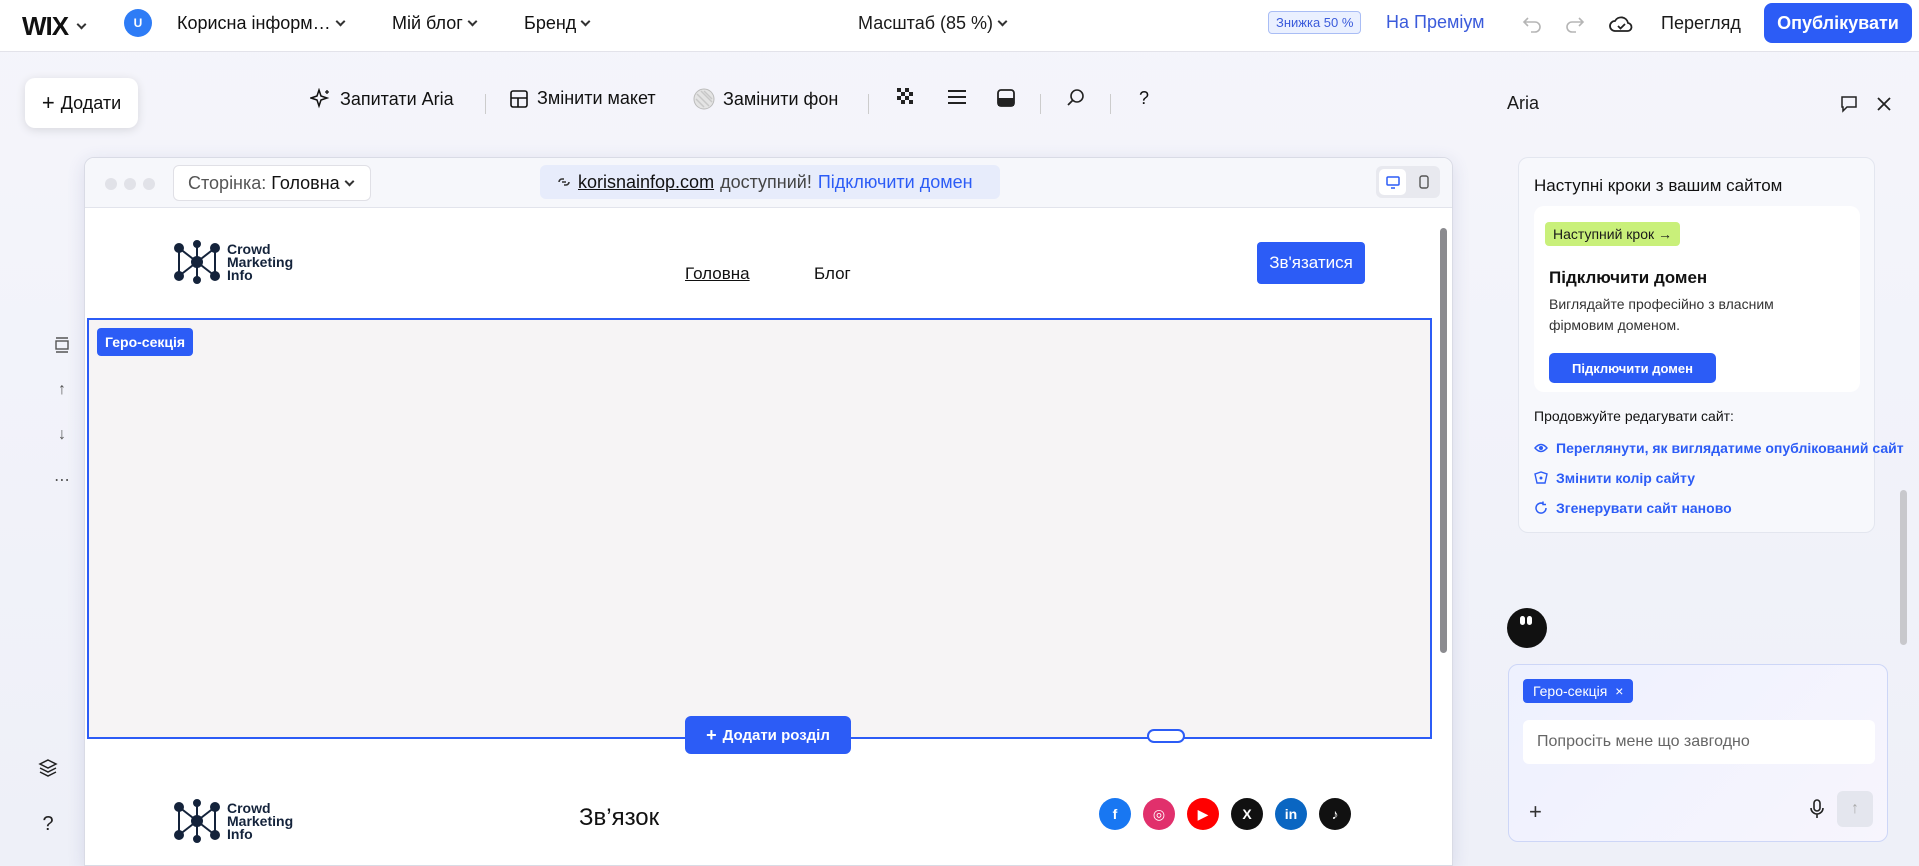 This screenshot has width=1919, height=866. I want to click on connect-domain-link: Підключити домен, so click(895, 182).